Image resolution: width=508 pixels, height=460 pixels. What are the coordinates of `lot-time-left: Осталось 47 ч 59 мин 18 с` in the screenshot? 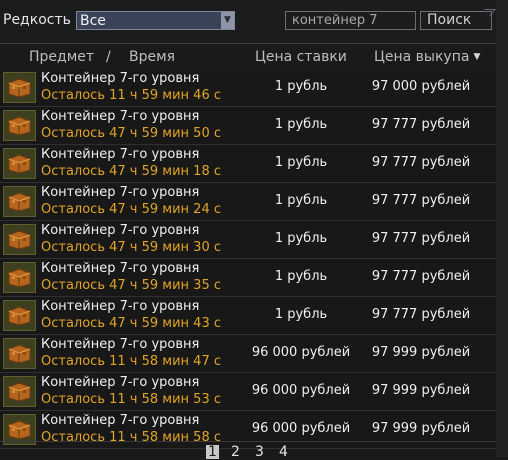 It's located at (131, 171).